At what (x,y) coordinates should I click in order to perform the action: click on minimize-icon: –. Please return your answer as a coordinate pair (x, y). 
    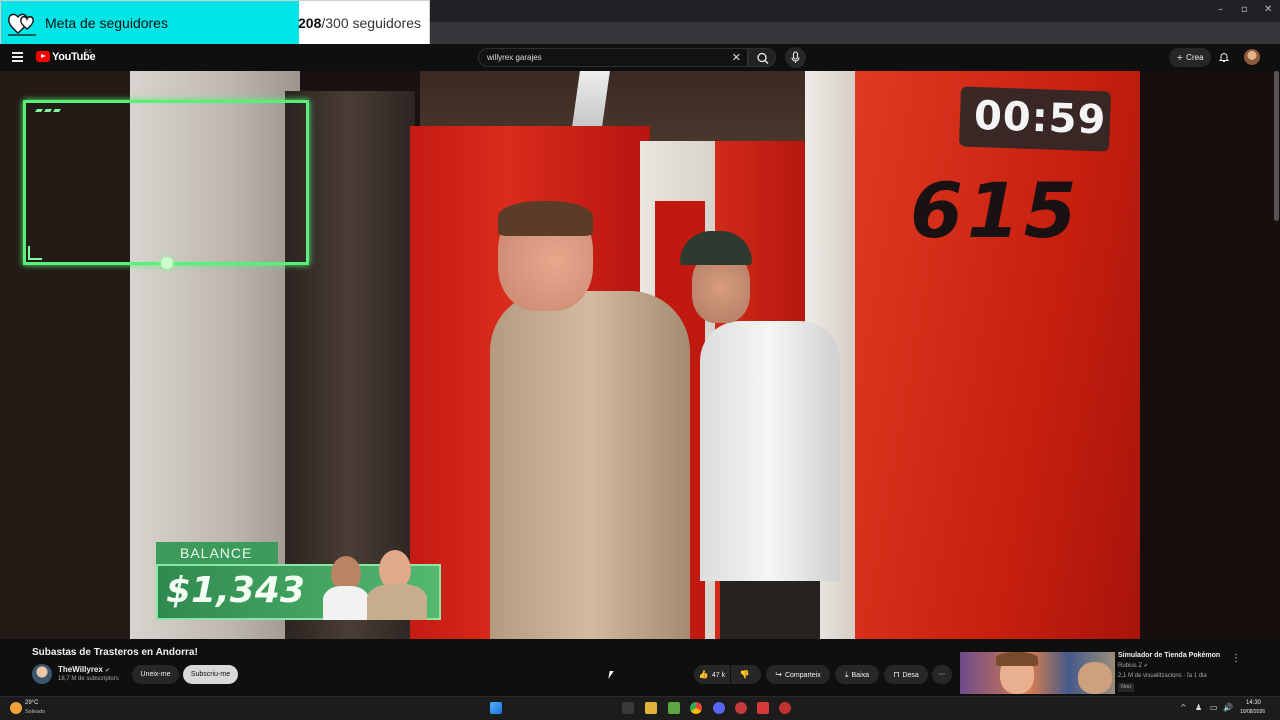
    Looking at the image, I should click on (1220, 9).